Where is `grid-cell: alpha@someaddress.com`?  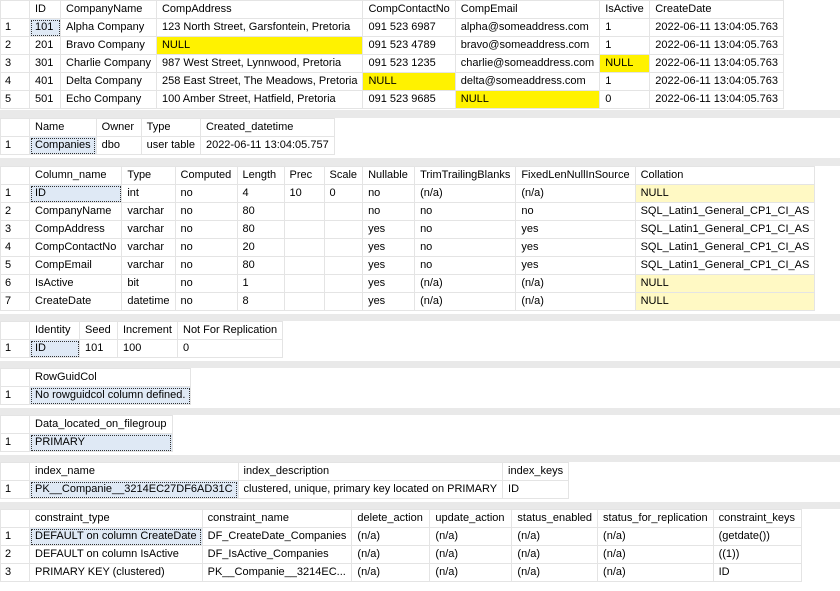 grid-cell: alpha@someaddress.com is located at coordinates (527, 27).